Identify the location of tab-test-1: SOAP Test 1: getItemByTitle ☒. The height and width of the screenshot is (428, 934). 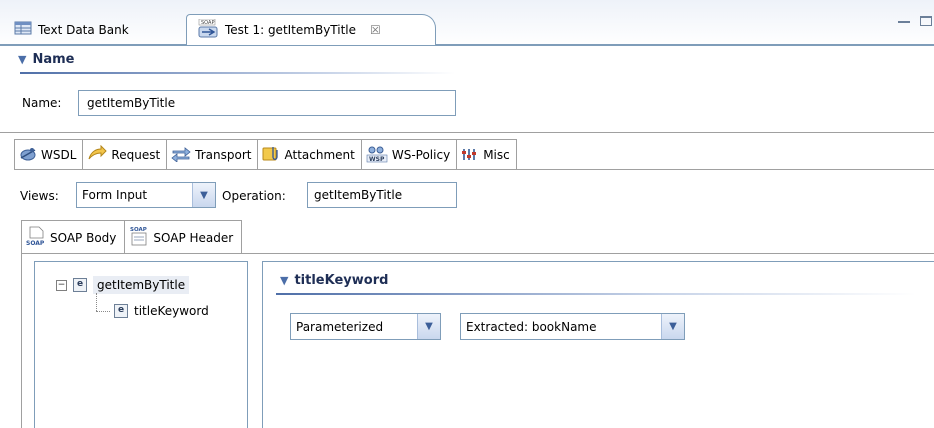
(311, 29).